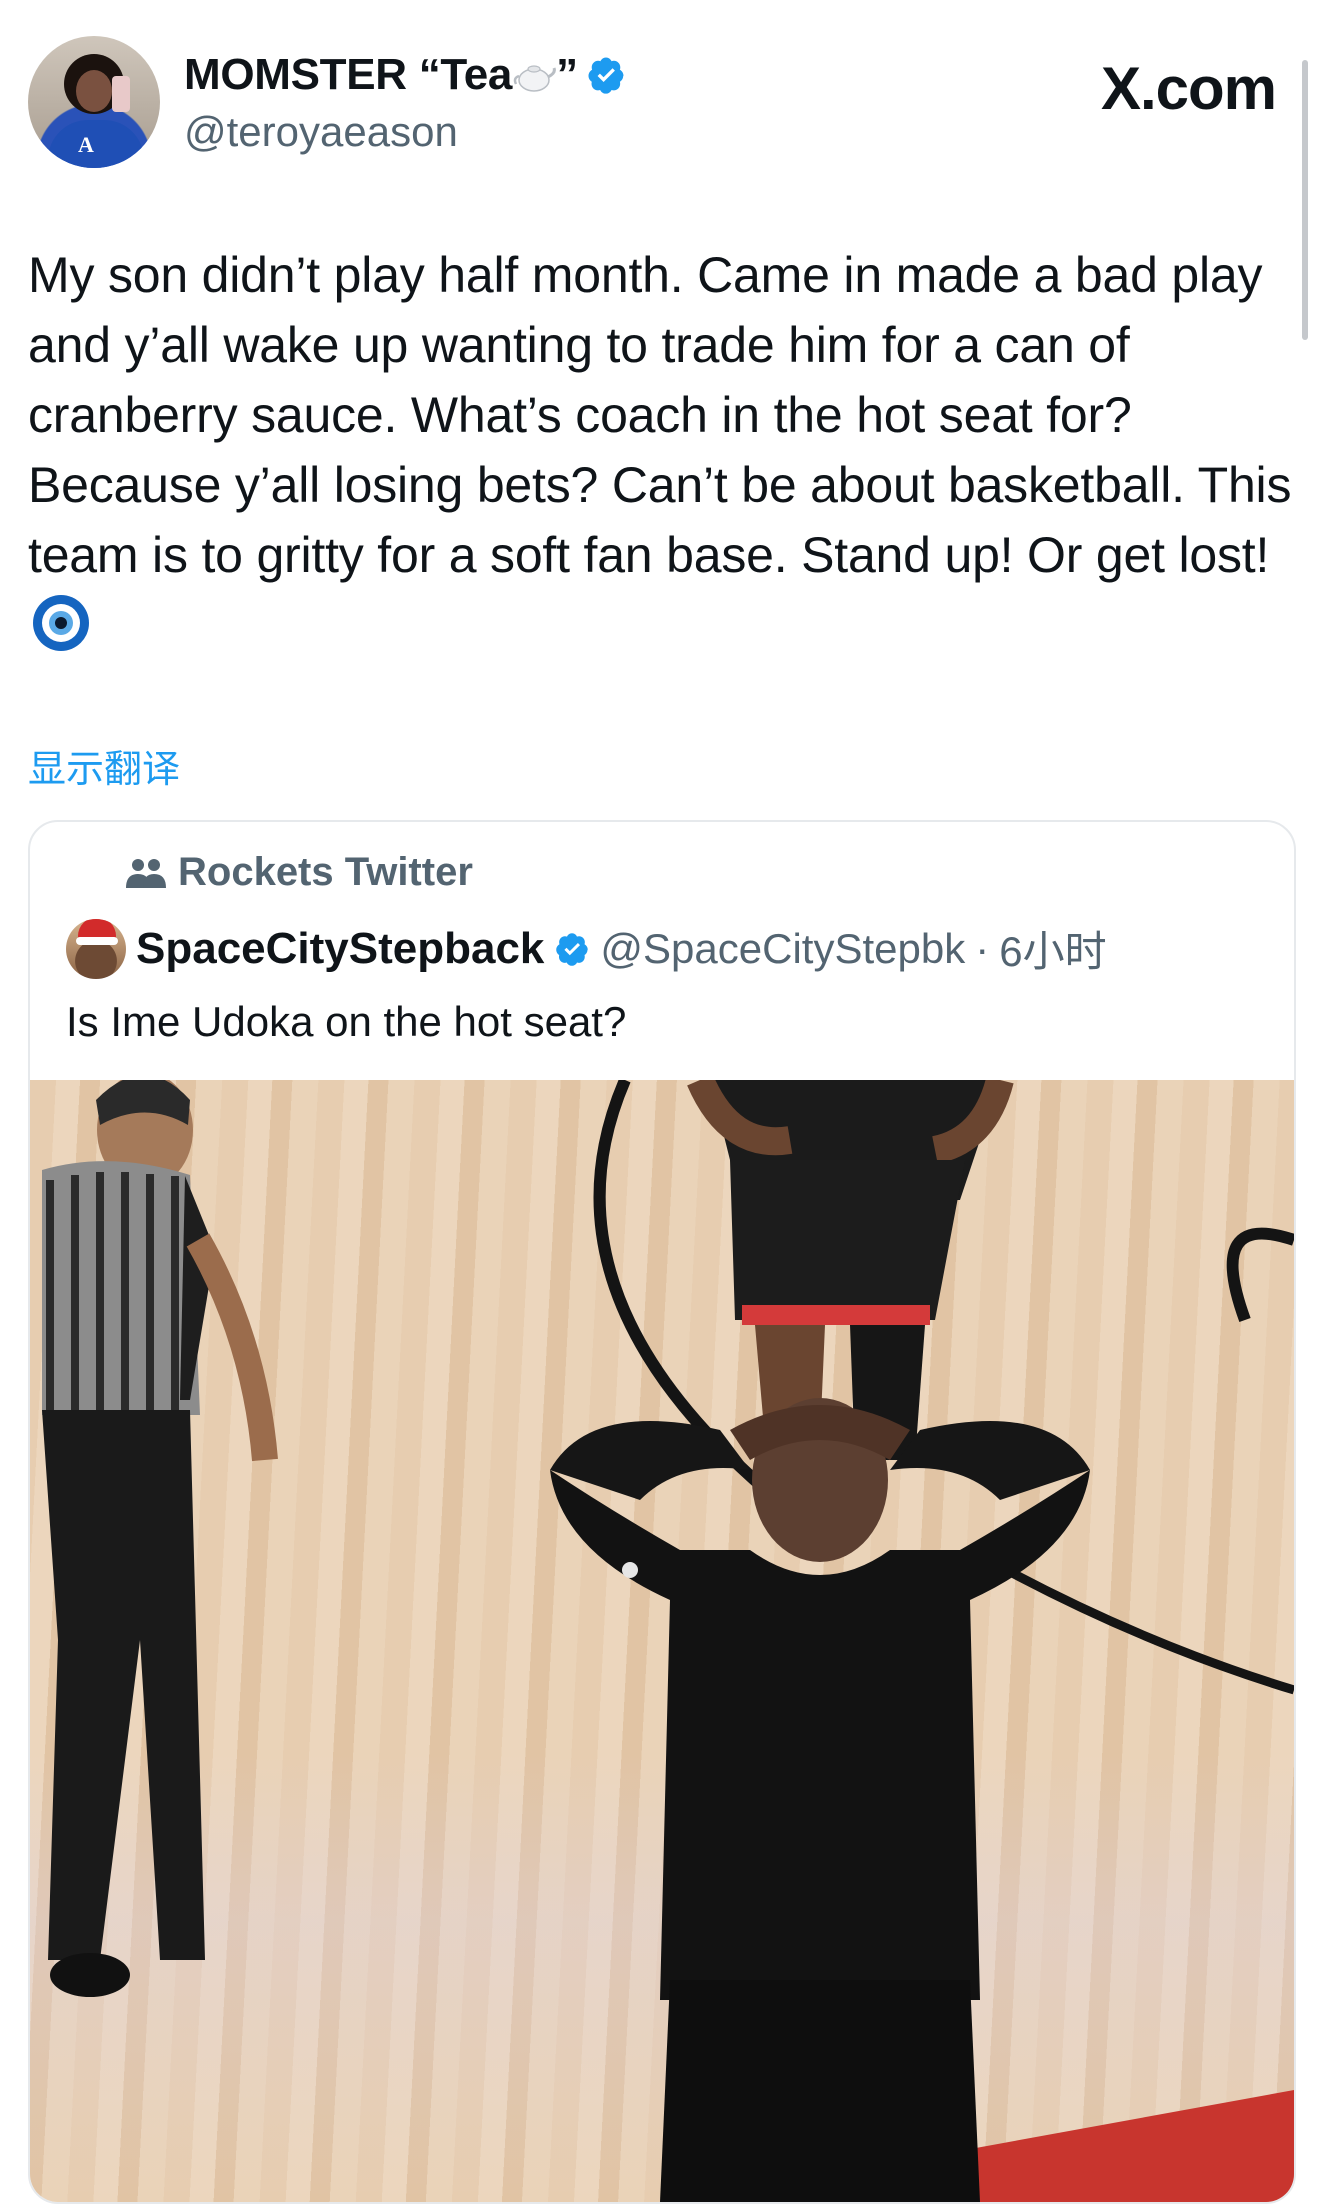 This screenshot has width=1320, height=2204. Describe the element at coordinates (94, 102) in the screenshot. I see `author-avatar: A` at that location.